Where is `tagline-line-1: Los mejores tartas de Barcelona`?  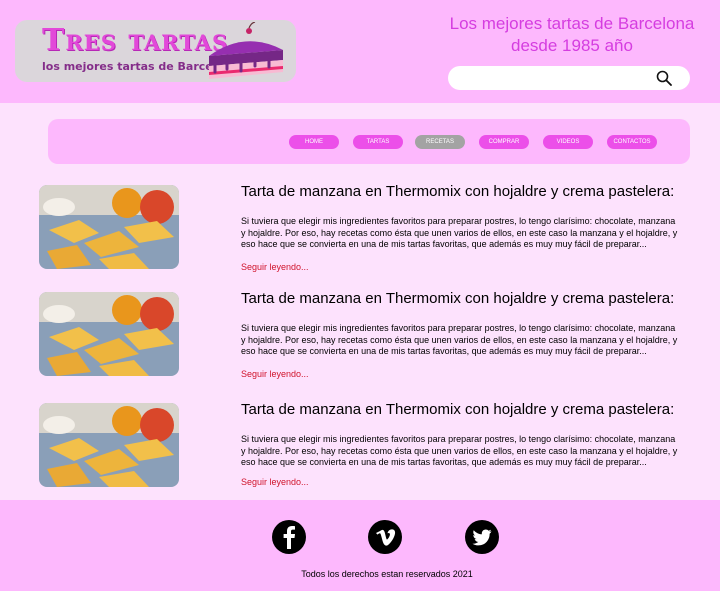
tagline-line-1: Los mejores tartas de Barcelona is located at coordinates (572, 23).